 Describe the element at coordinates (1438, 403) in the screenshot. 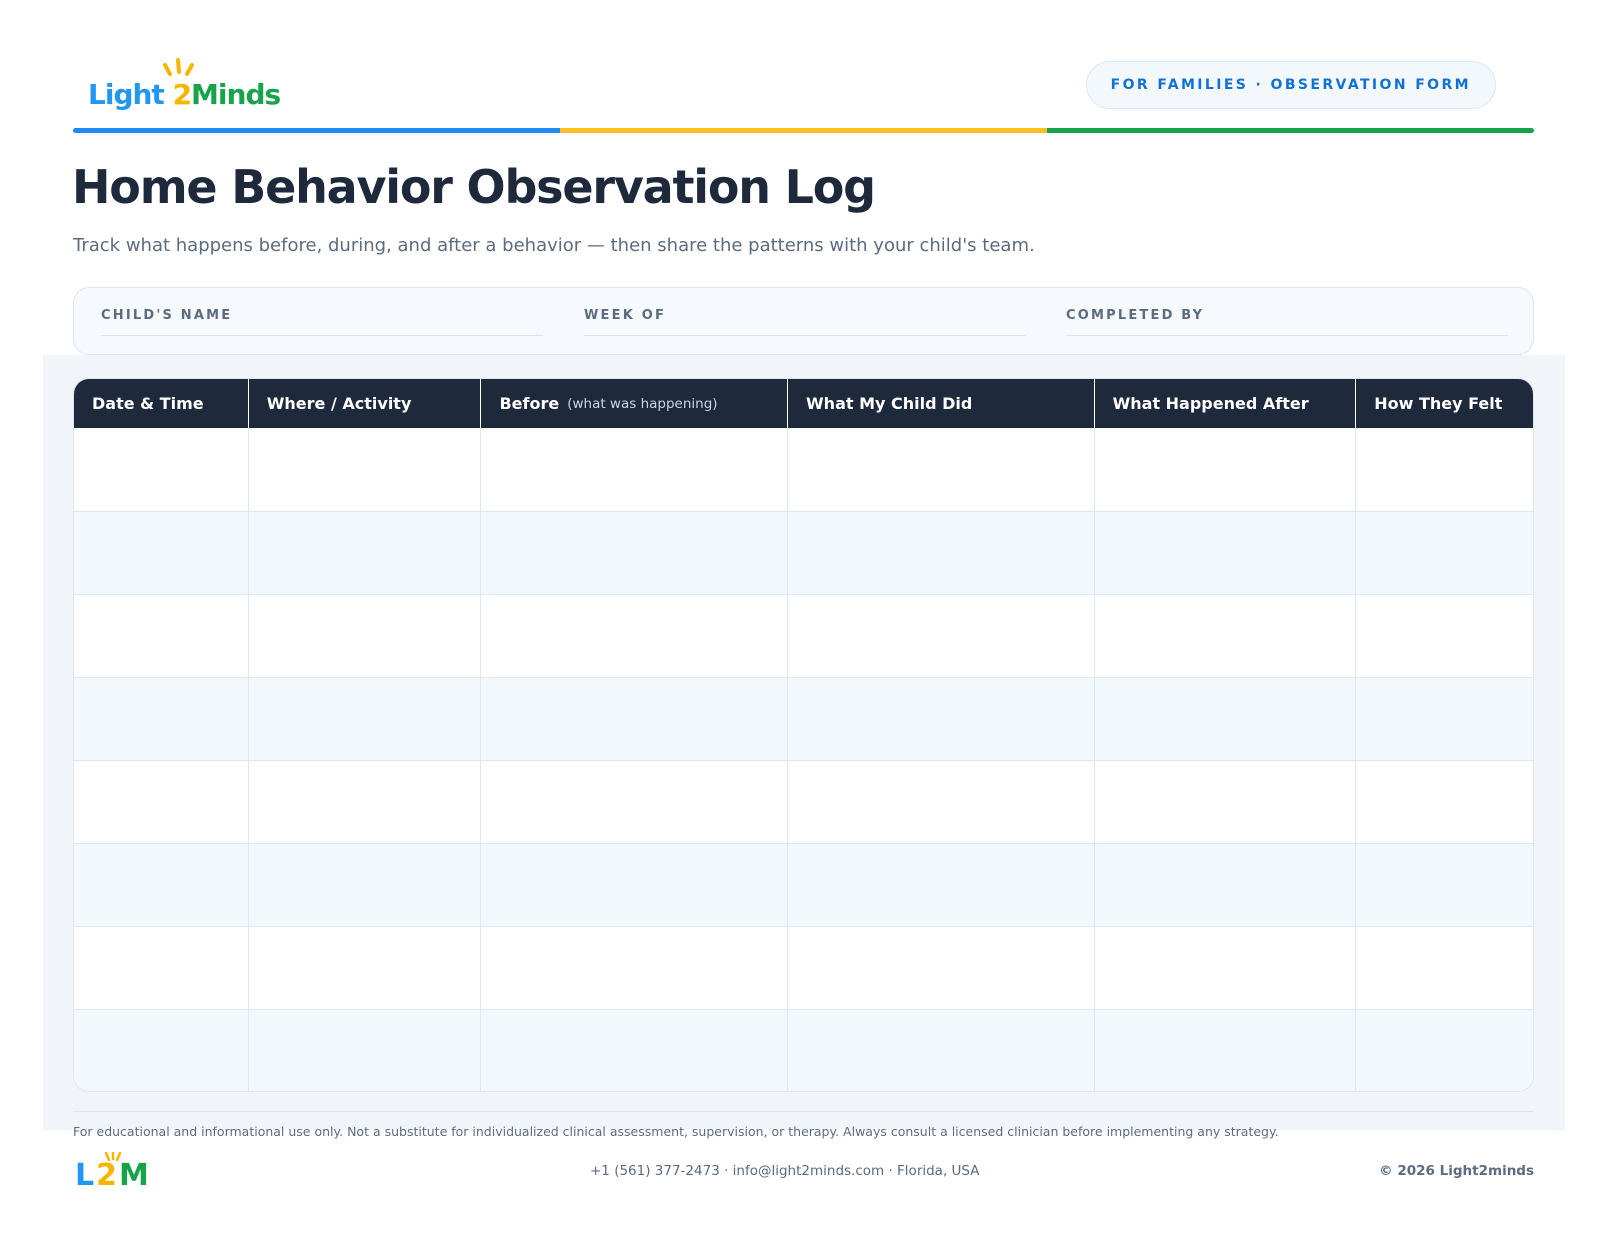

I see `column-header-label: How They Felt` at that location.